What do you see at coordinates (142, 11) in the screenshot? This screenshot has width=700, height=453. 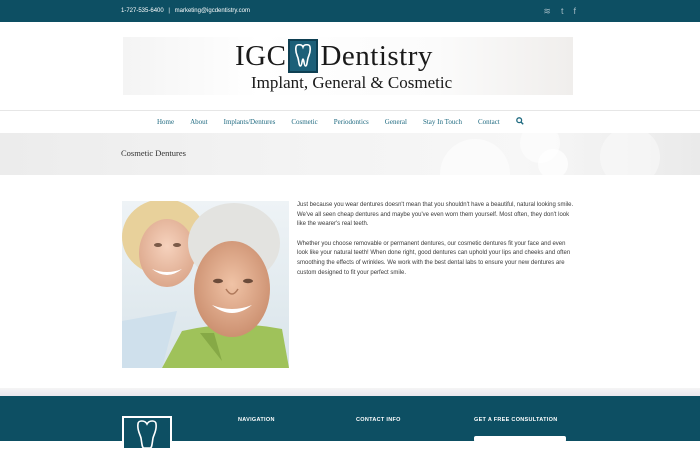 I see `phone-number: 1-727-535-6400` at bounding box center [142, 11].